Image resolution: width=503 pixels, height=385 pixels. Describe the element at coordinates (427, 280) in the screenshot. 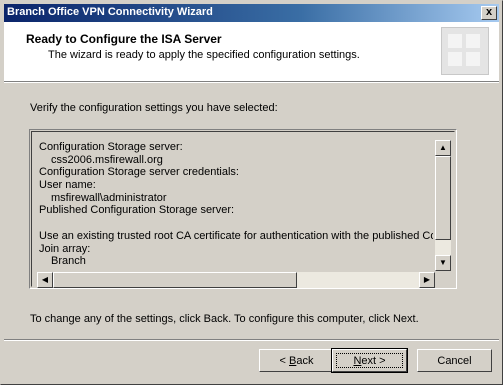

I see `scroll-right-icon: ▶` at that location.